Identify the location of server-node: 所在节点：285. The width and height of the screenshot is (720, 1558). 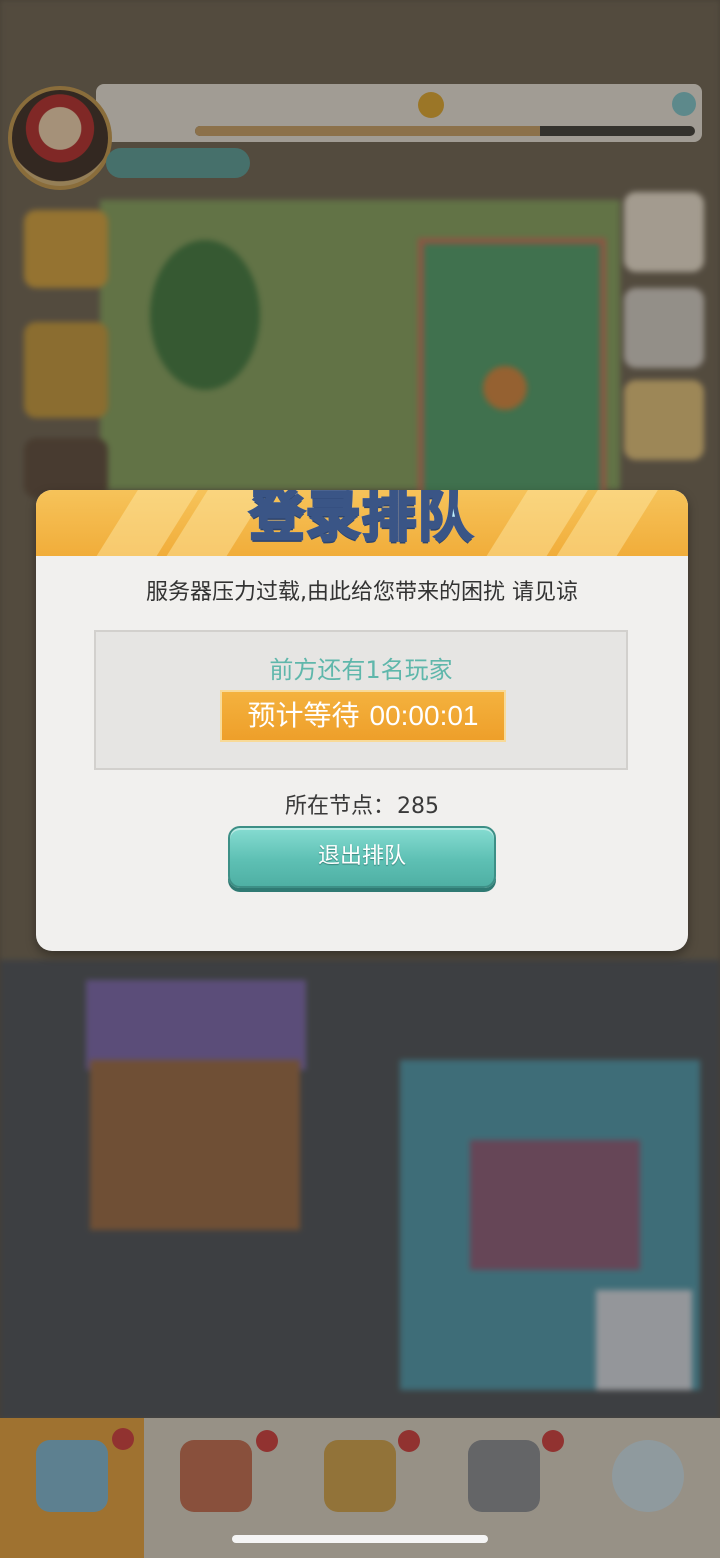
(362, 804).